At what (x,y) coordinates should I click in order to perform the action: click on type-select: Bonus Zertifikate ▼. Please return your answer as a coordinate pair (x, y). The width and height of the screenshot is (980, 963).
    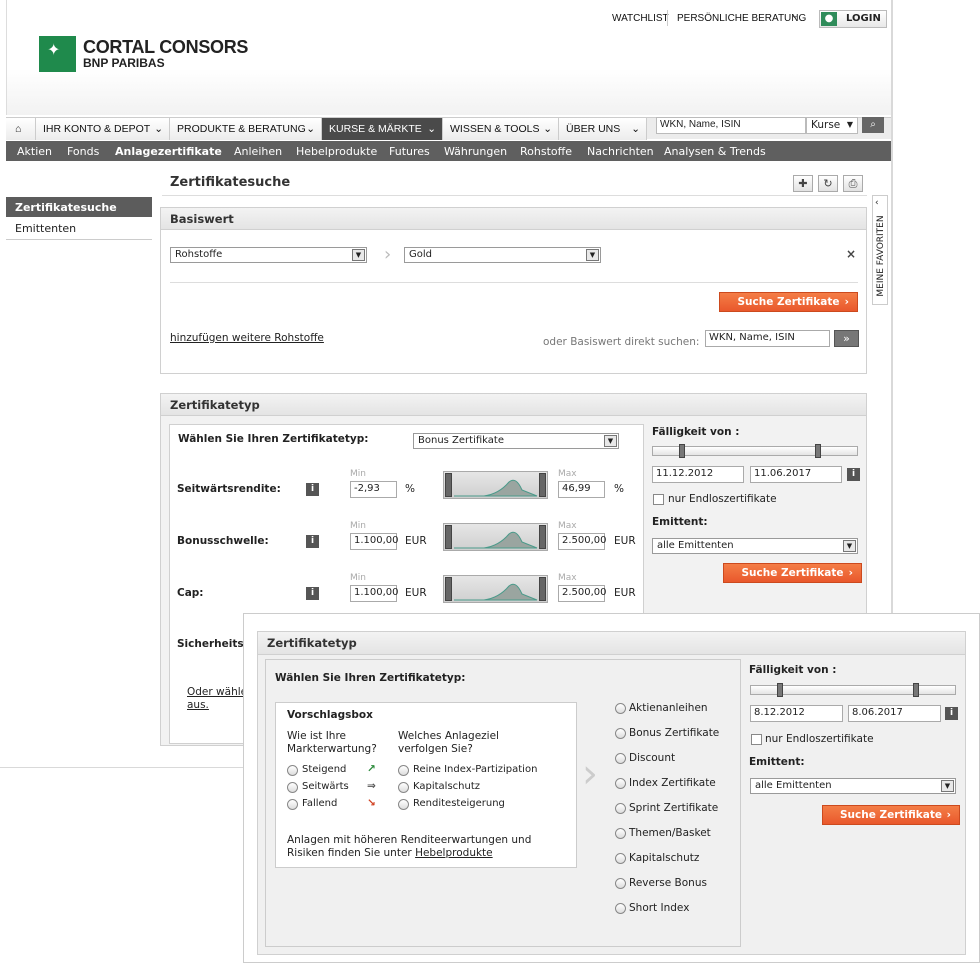
    Looking at the image, I should click on (516, 441).